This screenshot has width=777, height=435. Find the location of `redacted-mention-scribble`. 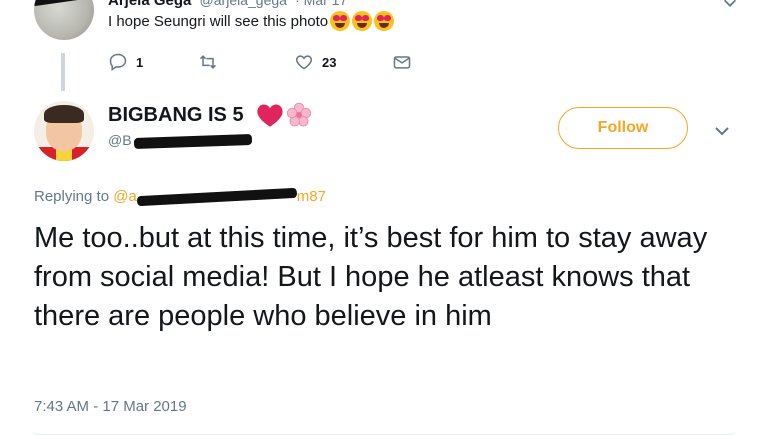

redacted-mention-scribble is located at coordinates (216, 197).